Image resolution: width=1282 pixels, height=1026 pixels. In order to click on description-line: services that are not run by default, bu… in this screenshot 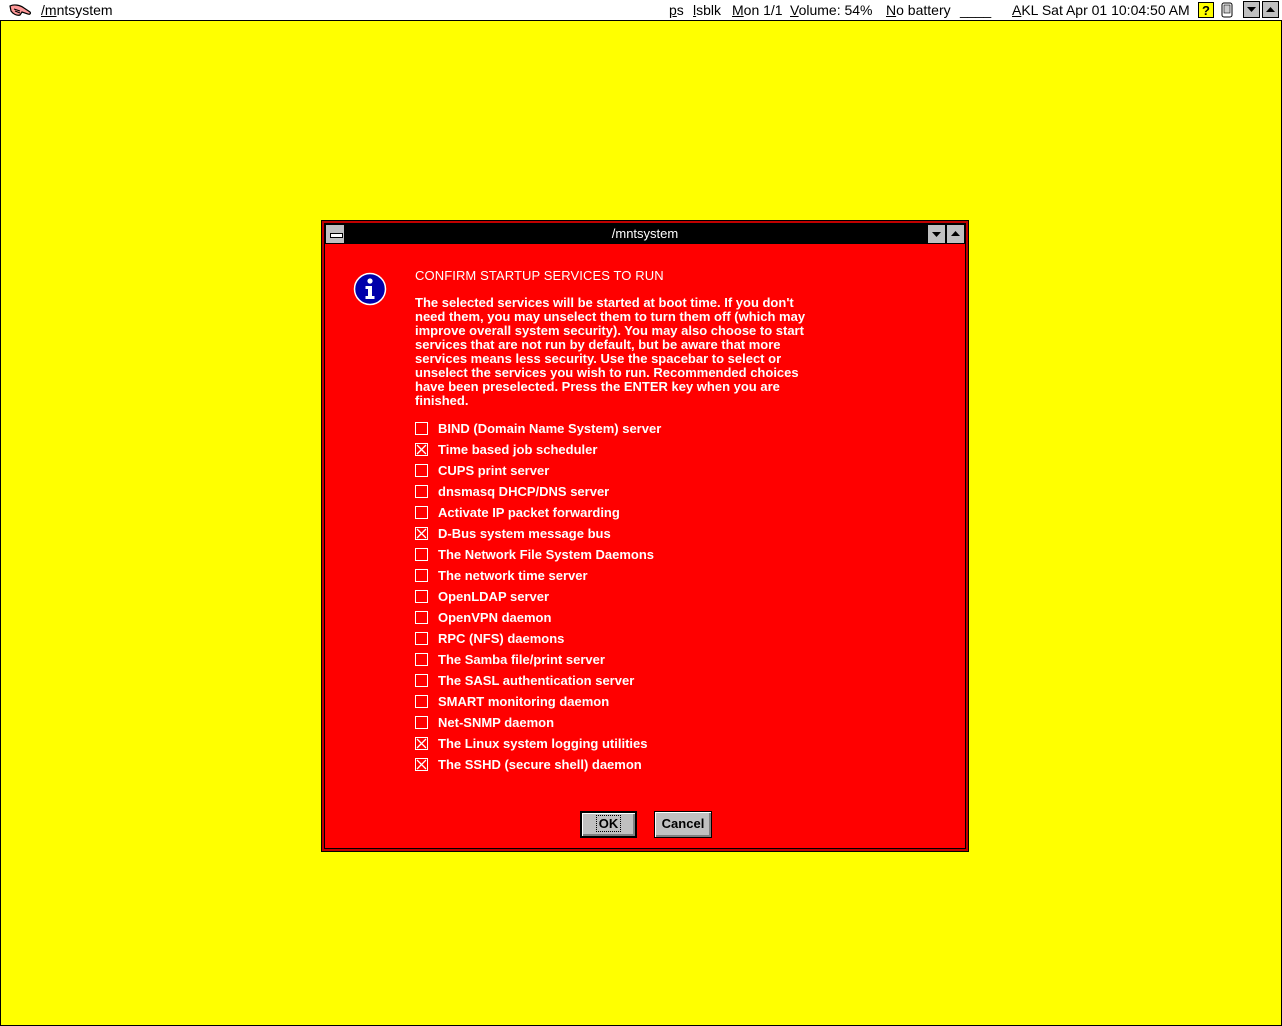, I will do `click(598, 344)`.